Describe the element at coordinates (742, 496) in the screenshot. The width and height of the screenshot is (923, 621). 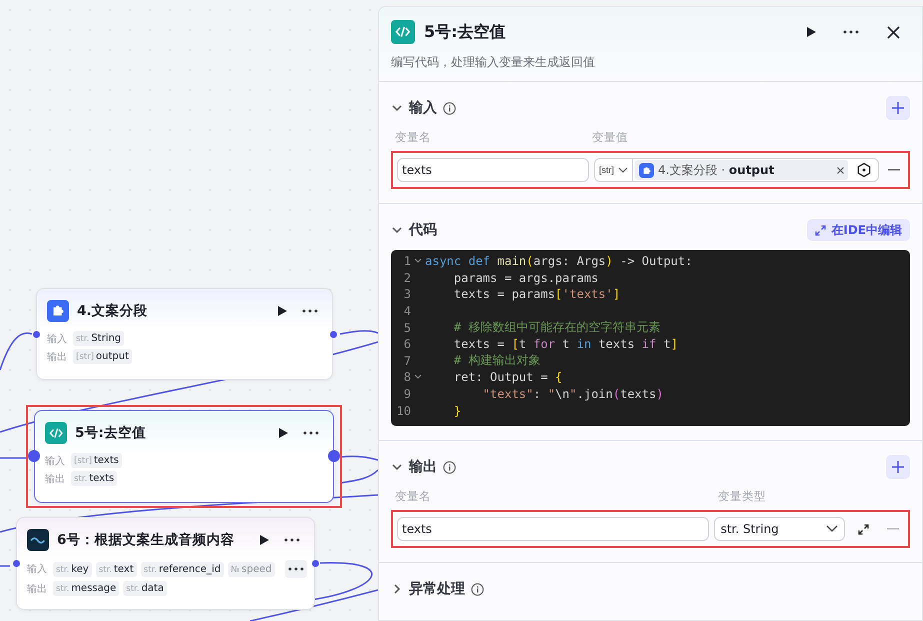
I see `column-label: 变量类型` at that location.